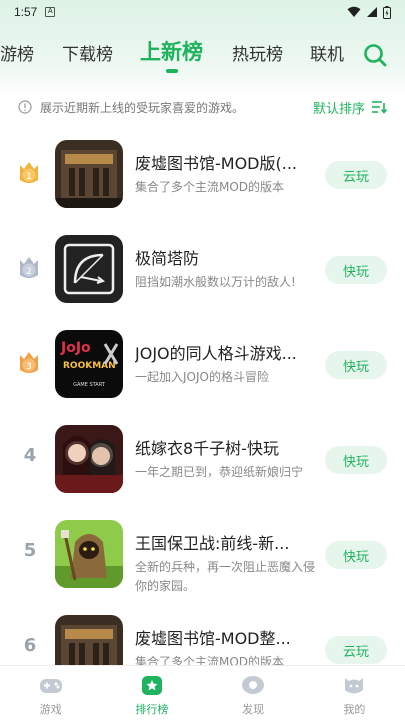 This screenshot has width=405, height=720. I want to click on game-thumbnail-paper-bride, so click(89, 459).